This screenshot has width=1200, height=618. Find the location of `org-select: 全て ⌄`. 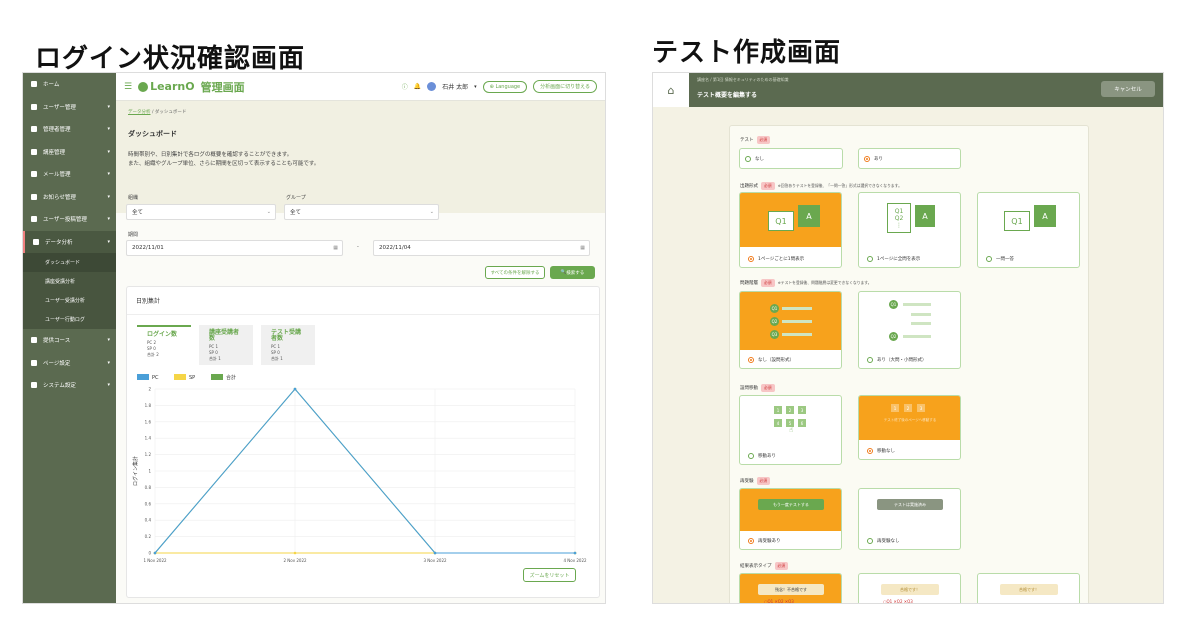

org-select: 全て ⌄ is located at coordinates (201, 212).